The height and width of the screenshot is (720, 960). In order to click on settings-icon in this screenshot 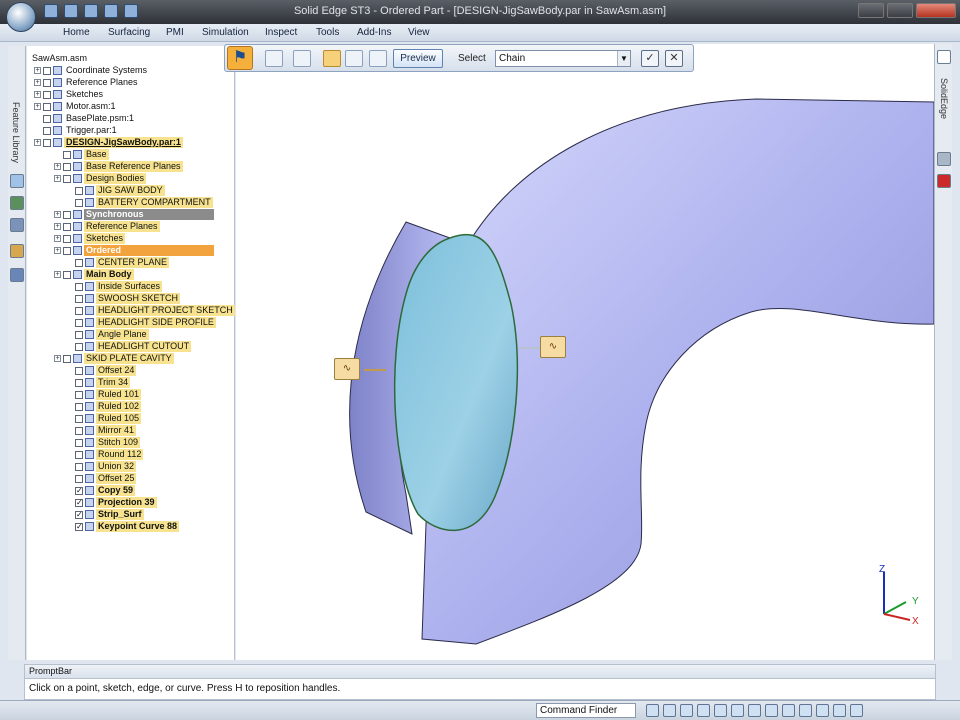, I will do `click(856, 710)`.